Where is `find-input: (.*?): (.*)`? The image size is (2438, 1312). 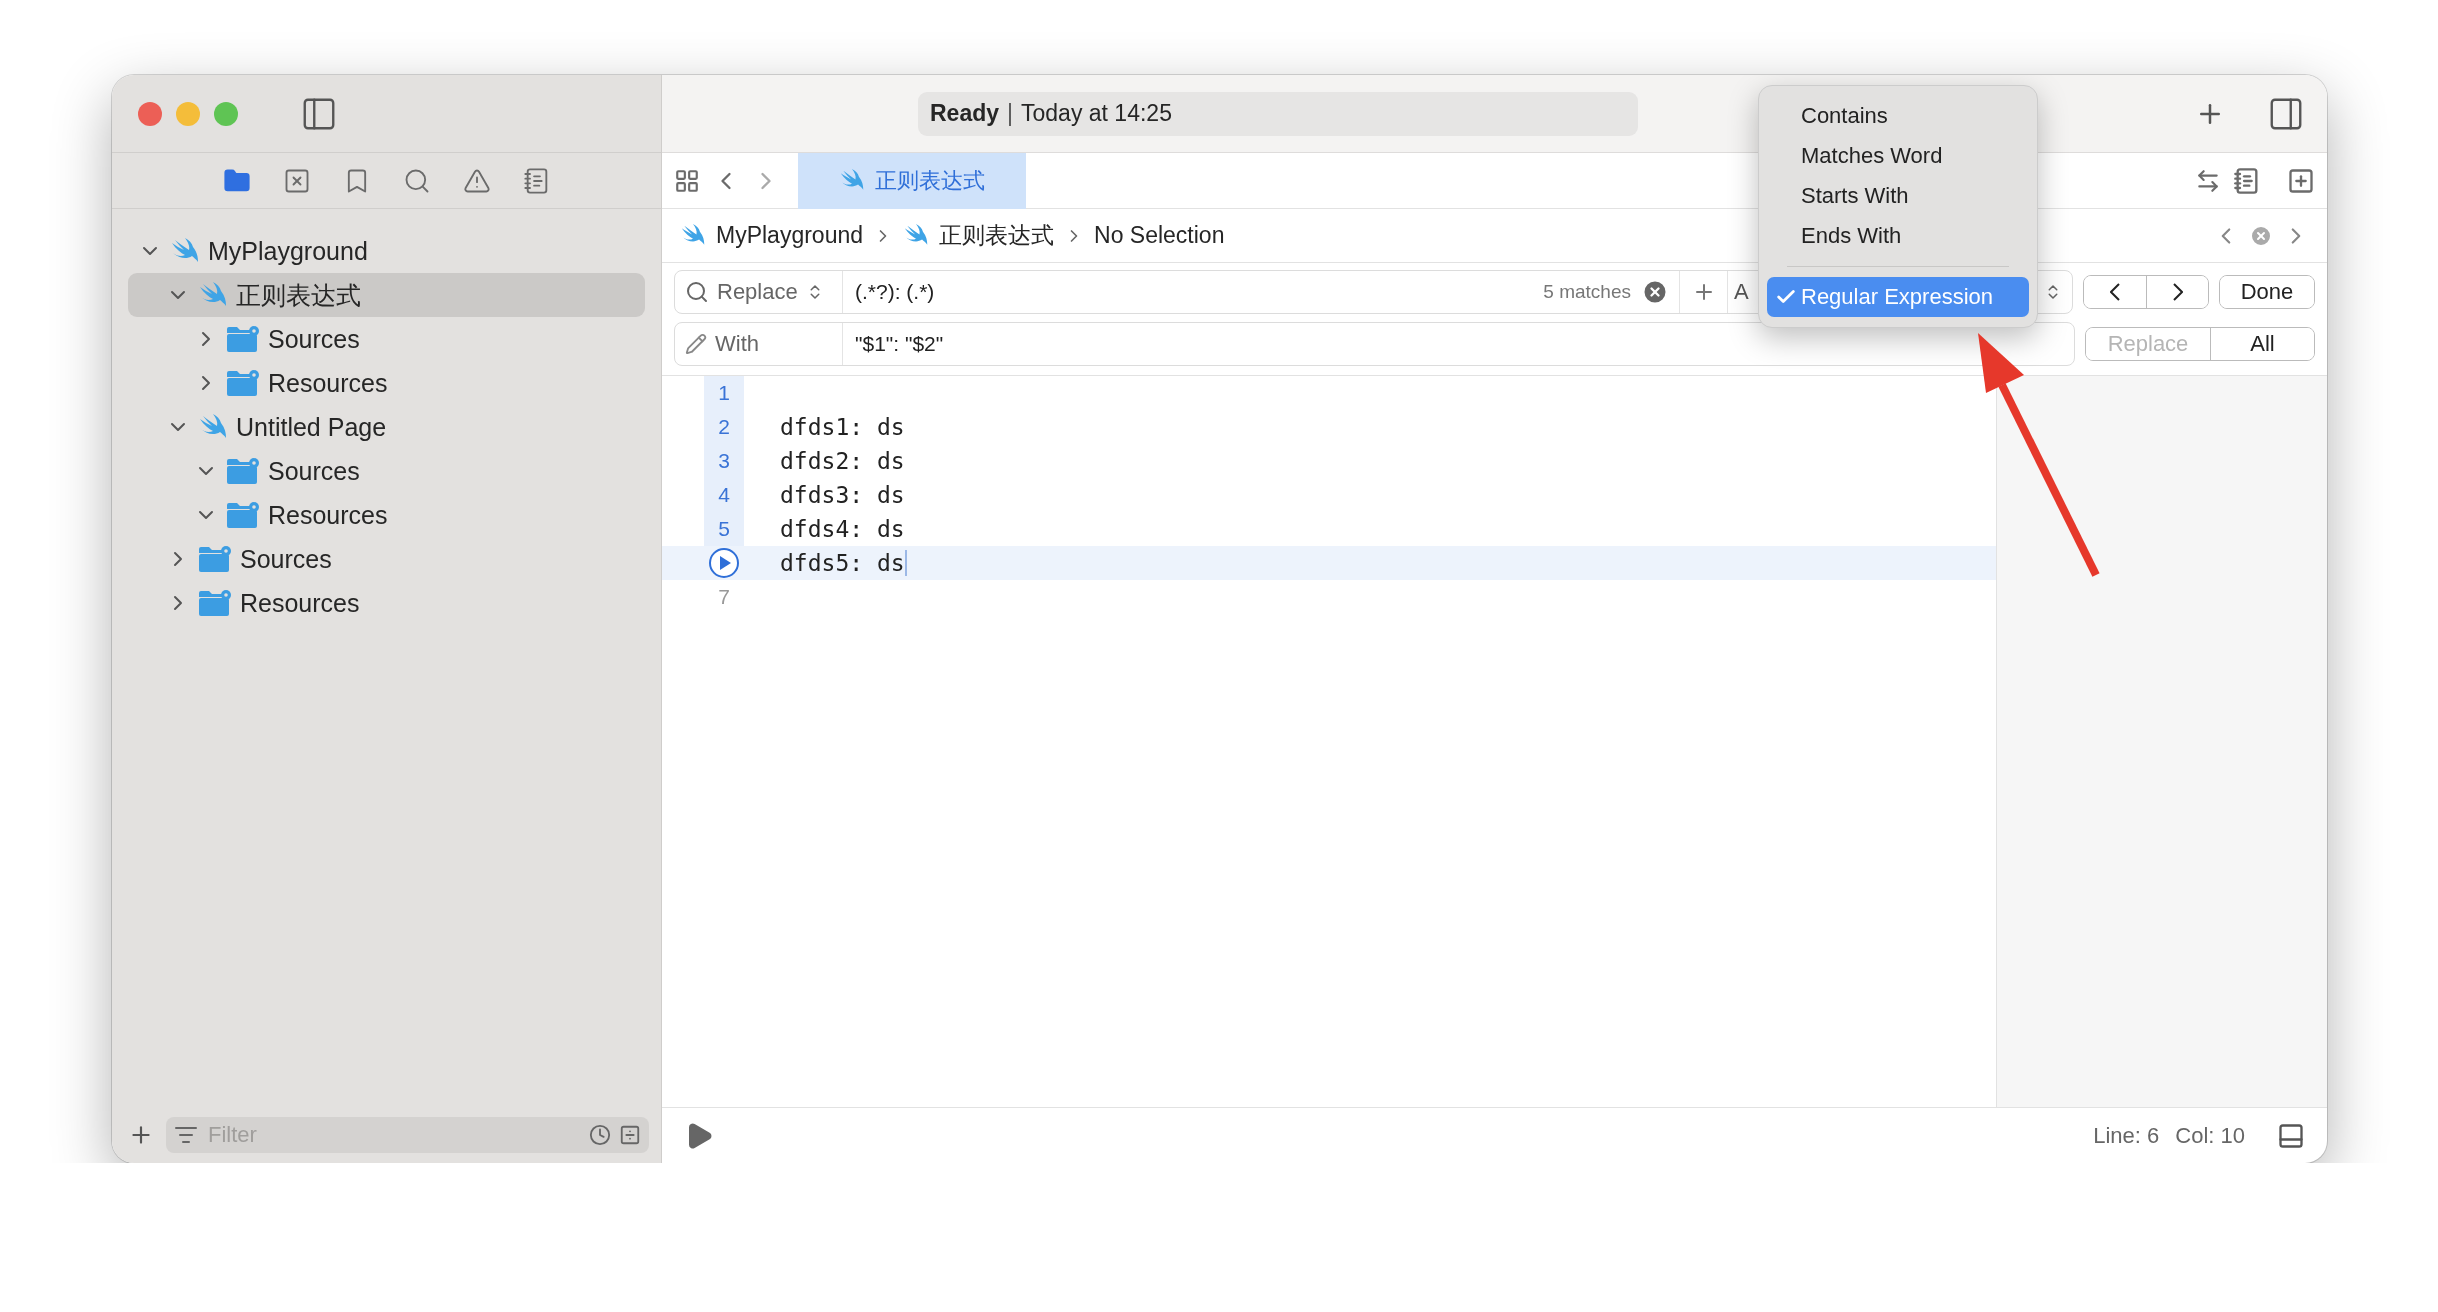
find-input: (.*?): (.*) is located at coordinates (1193, 292).